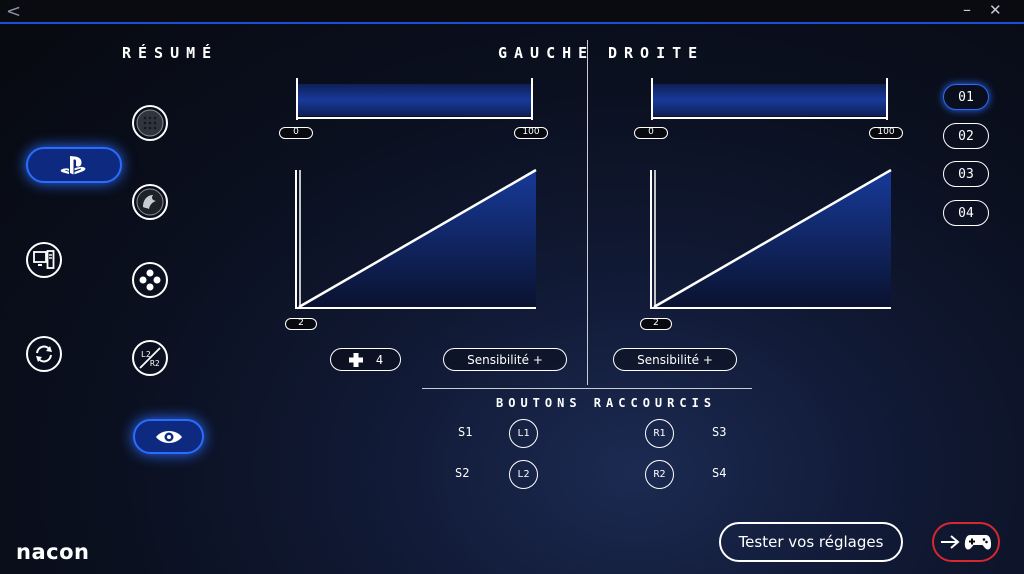  I want to click on shortcut-s1-label: S1, so click(465, 432).